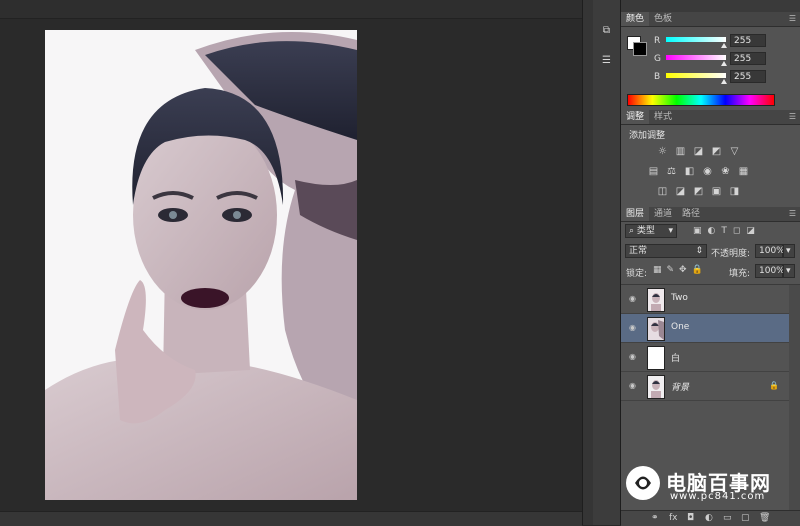 The image size is (800, 526). What do you see at coordinates (635, 19) in the screenshot?
I see `tab-color: 颜色` at bounding box center [635, 19].